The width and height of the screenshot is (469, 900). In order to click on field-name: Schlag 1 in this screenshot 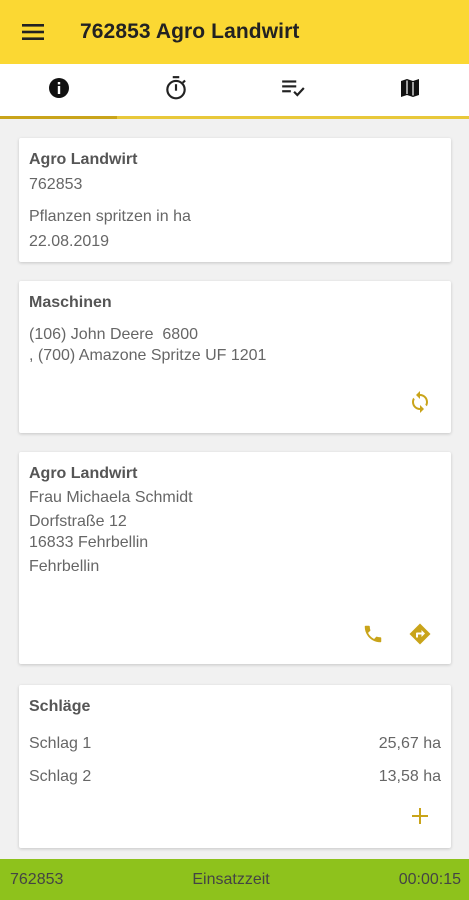, I will do `click(60, 743)`.